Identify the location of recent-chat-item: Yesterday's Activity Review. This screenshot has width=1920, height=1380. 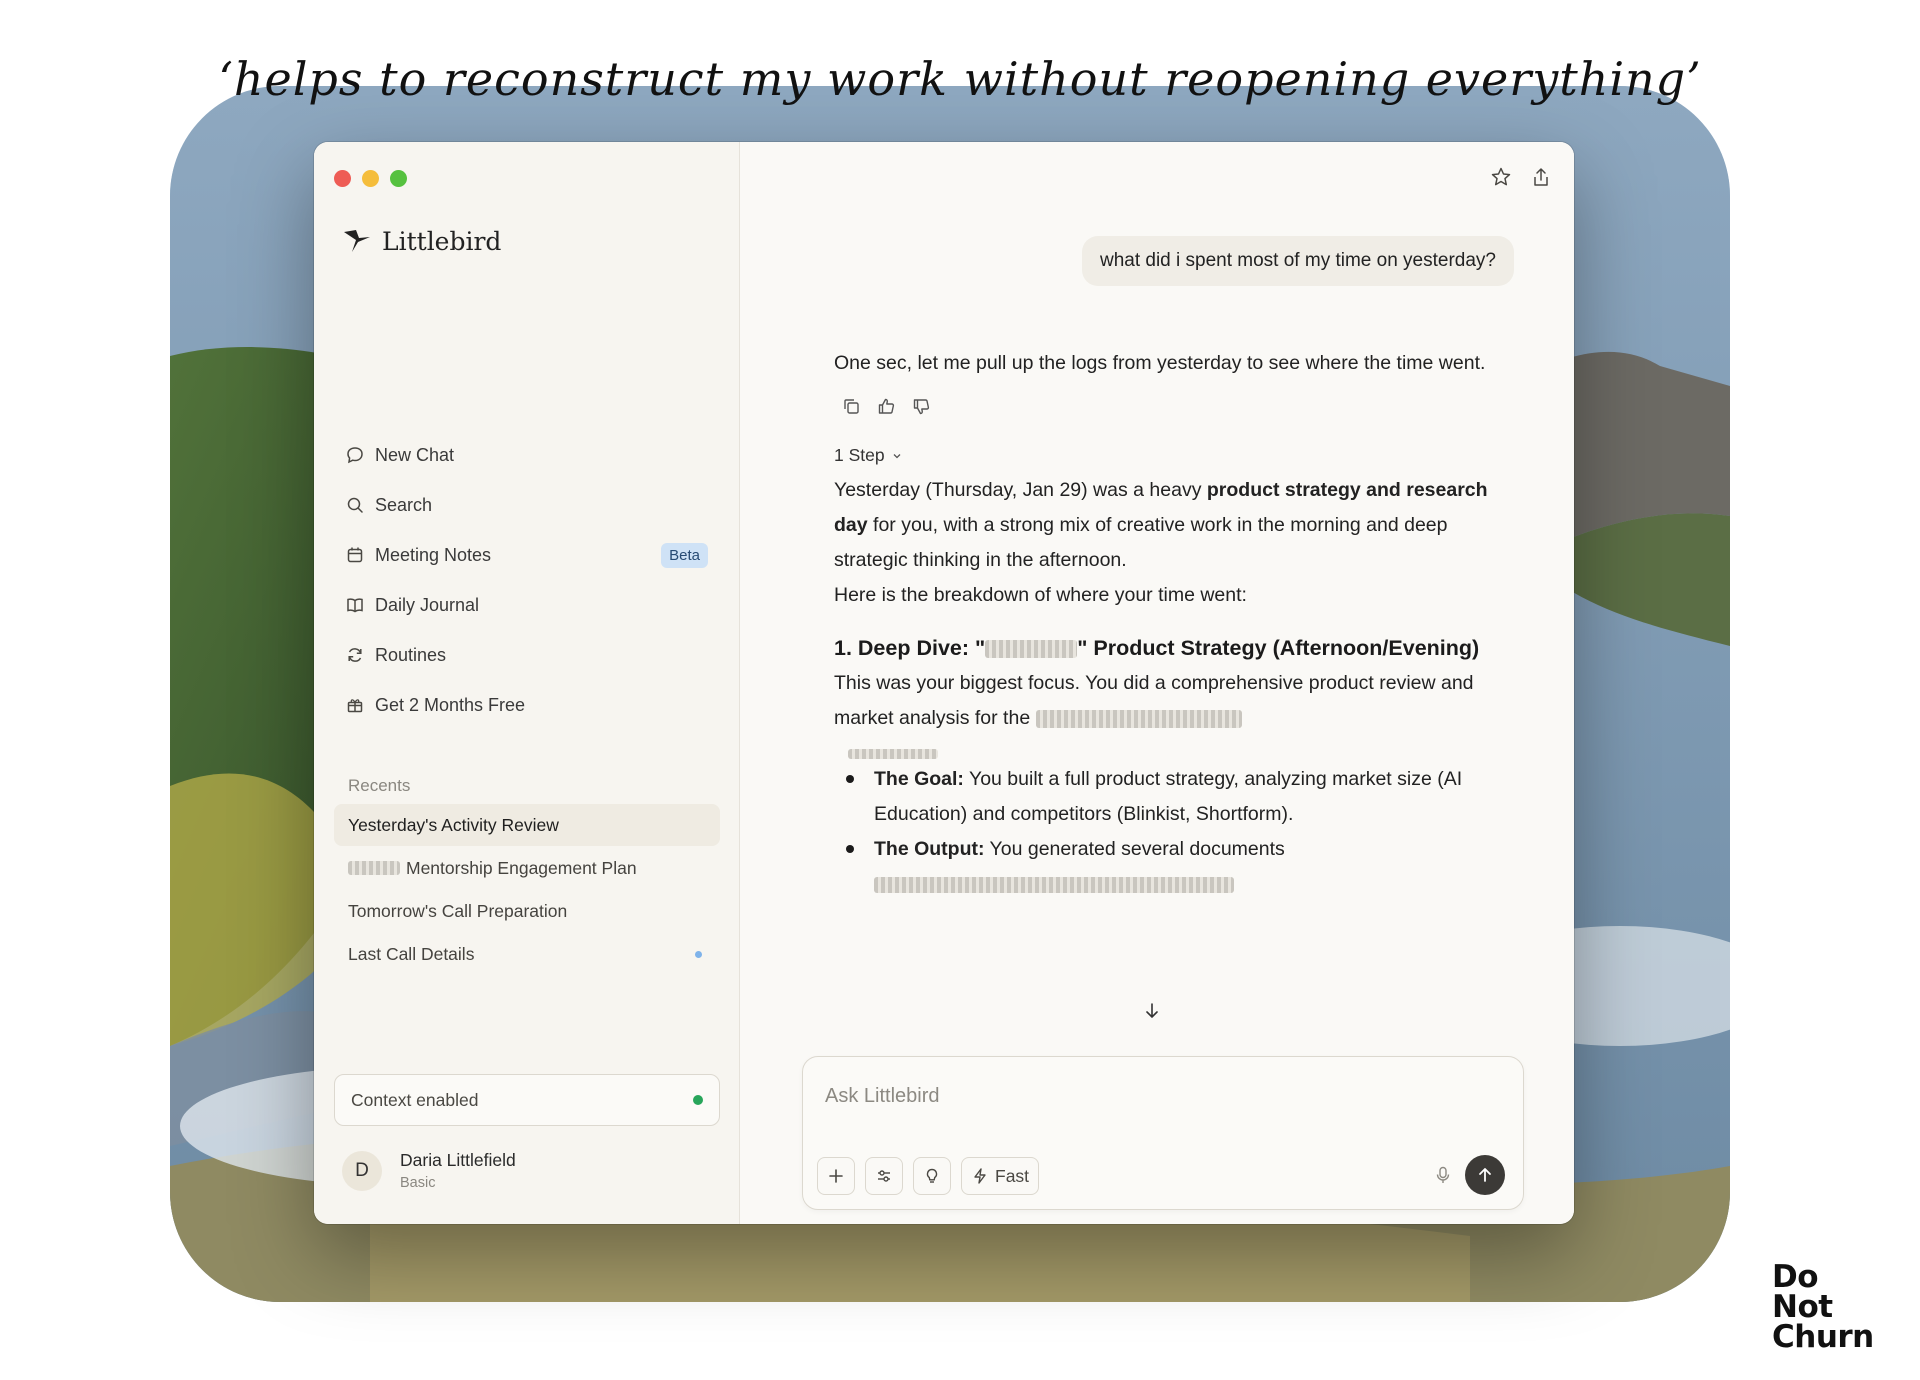
(527, 825).